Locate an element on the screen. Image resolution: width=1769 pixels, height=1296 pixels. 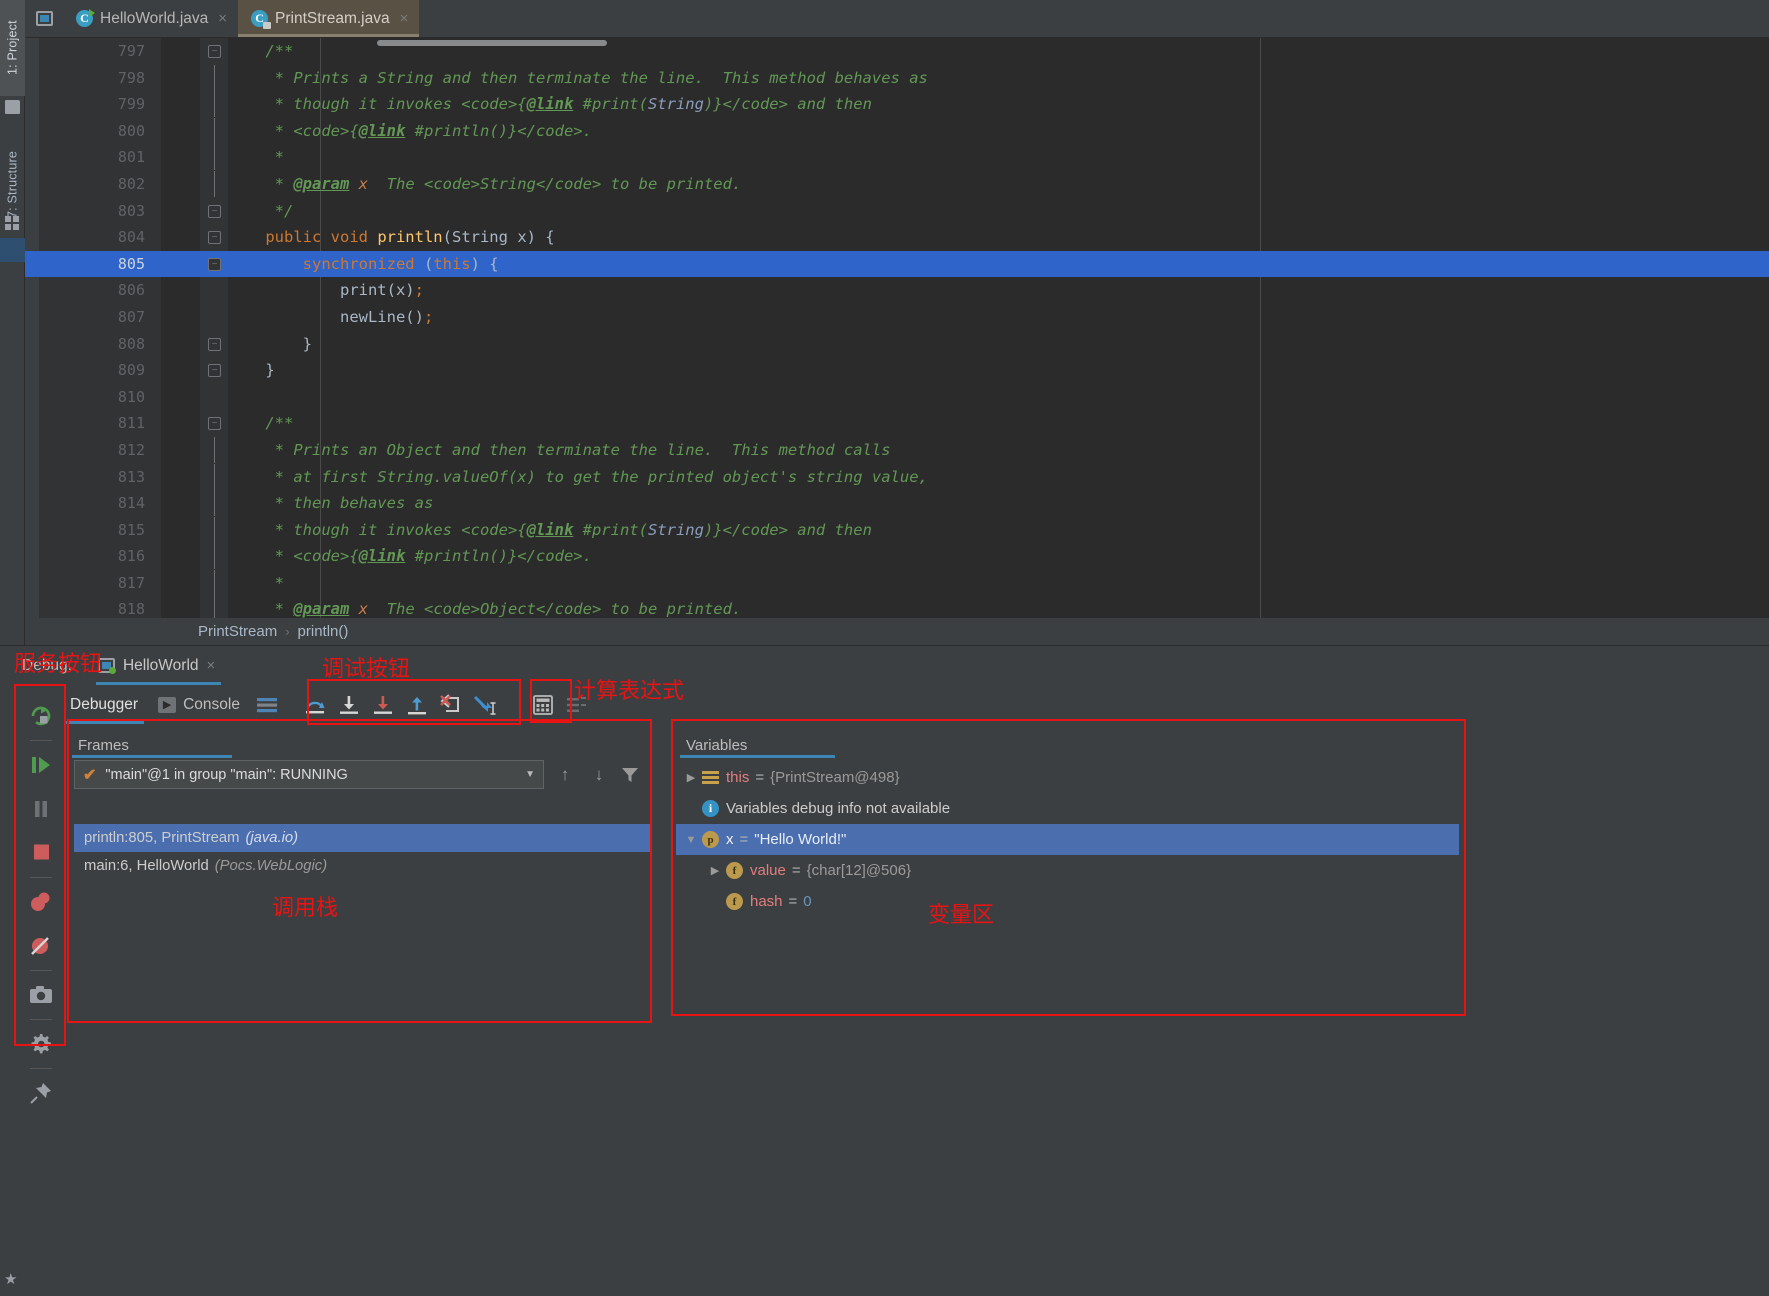
code-line: 801 * is located at coordinates (897, 157).